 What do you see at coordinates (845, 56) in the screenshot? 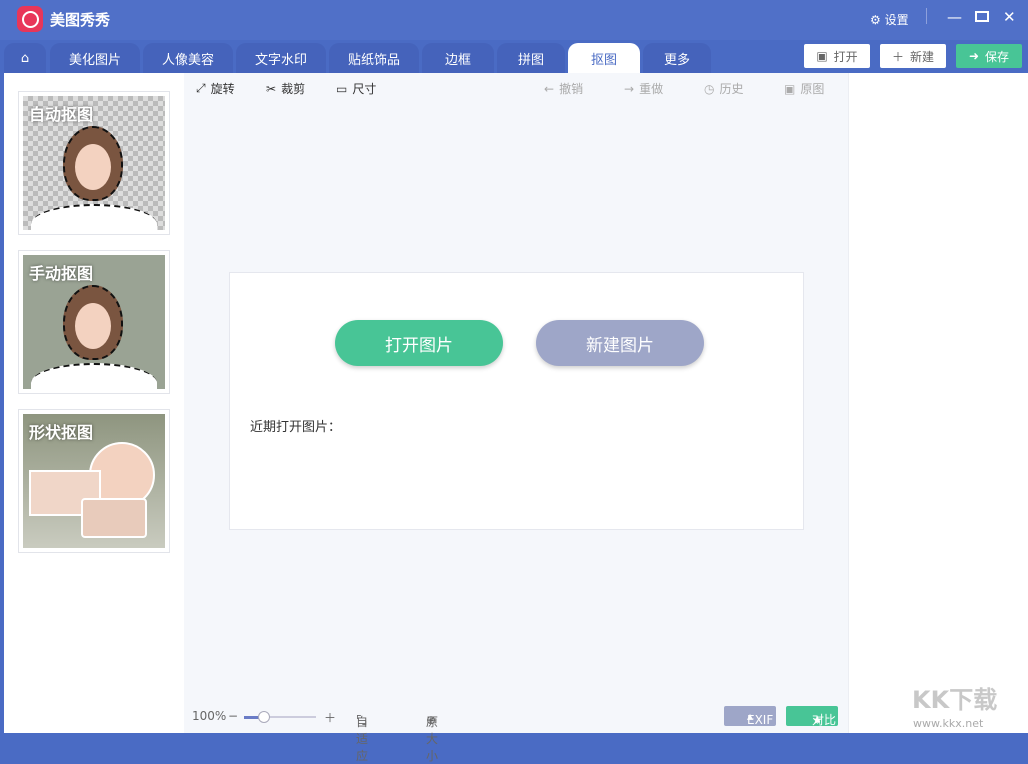
I see `open-label: 打开` at bounding box center [845, 56].